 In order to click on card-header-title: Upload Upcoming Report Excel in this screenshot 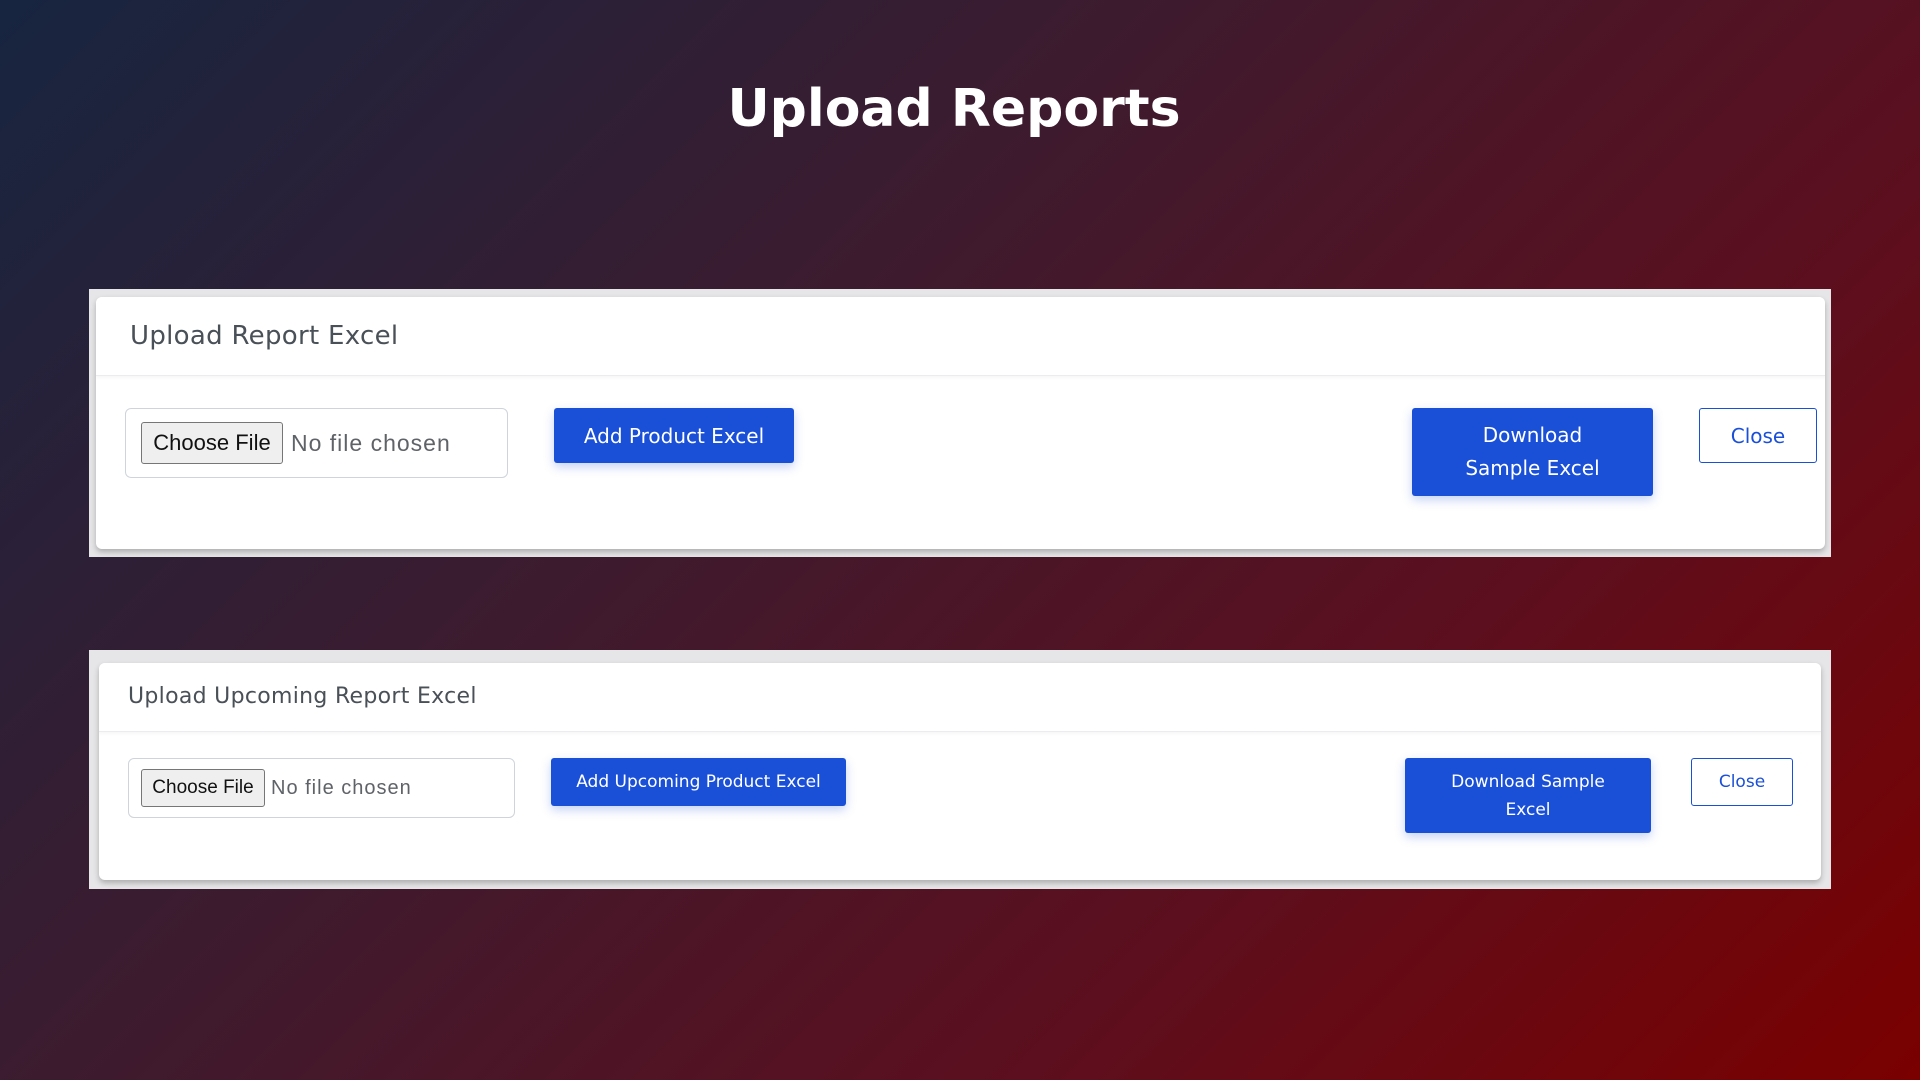, I will do `click(960, 697)`.